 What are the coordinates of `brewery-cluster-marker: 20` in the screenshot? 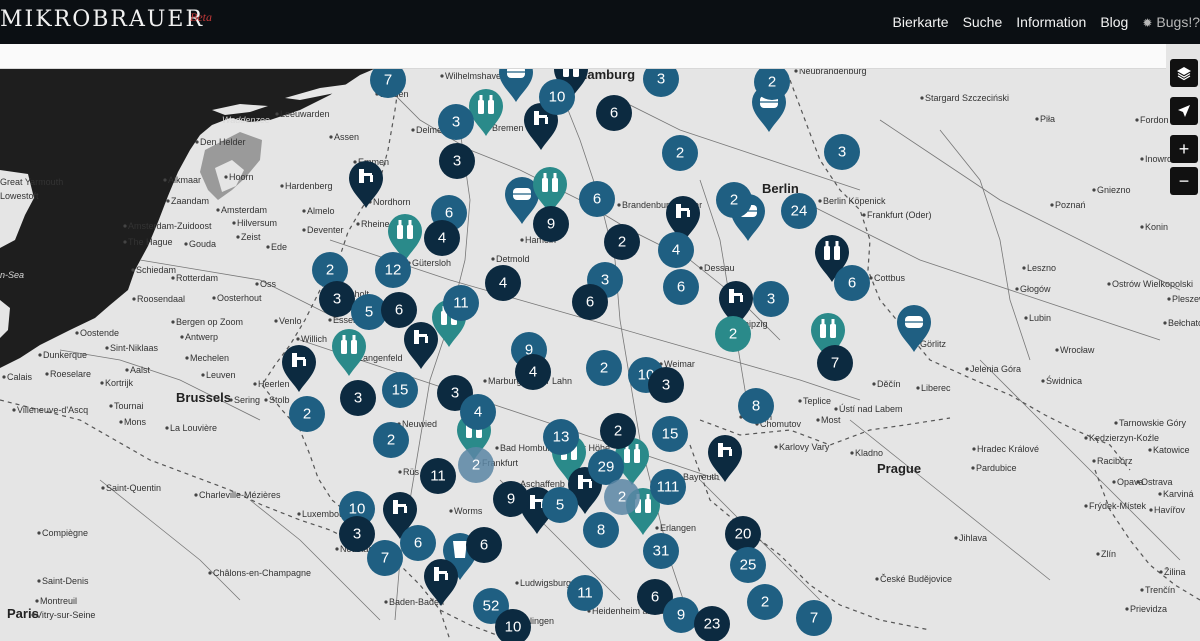 It's located at (743, 534).